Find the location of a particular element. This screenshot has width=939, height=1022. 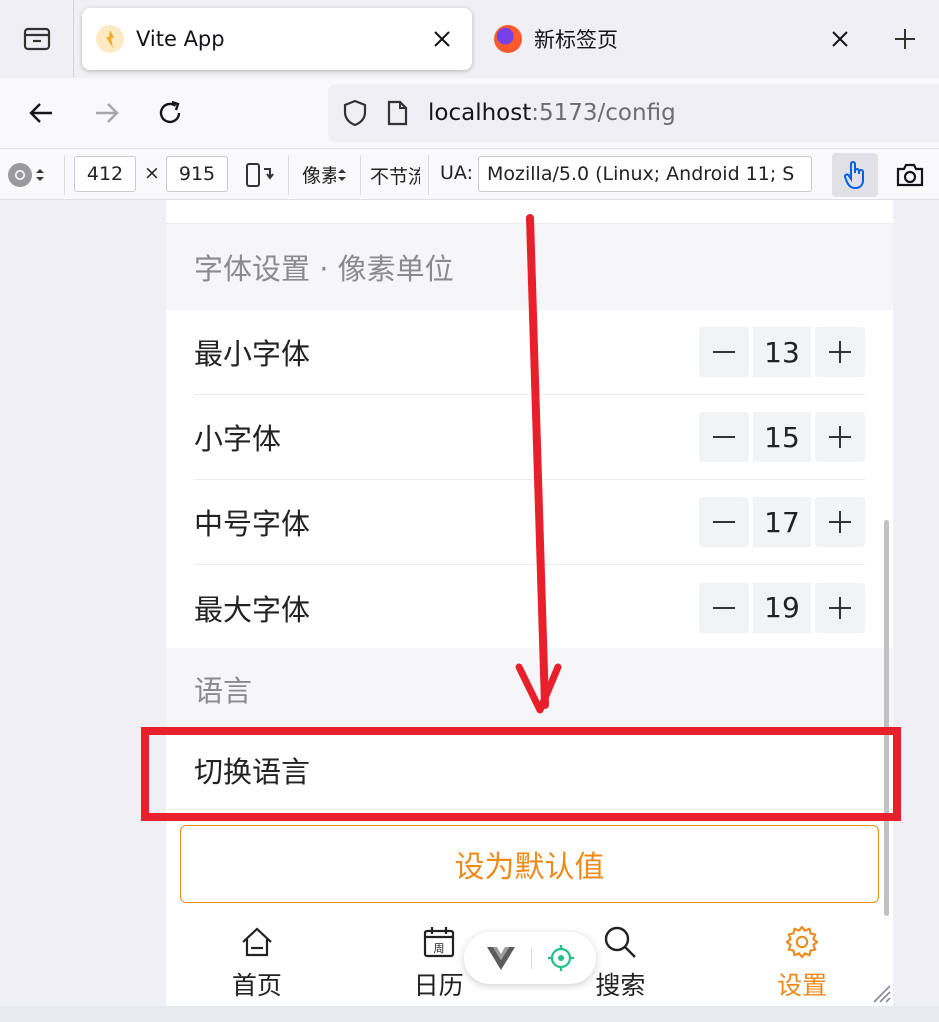

tab-vite-app: Vite App is located at coordinates (277, 39).